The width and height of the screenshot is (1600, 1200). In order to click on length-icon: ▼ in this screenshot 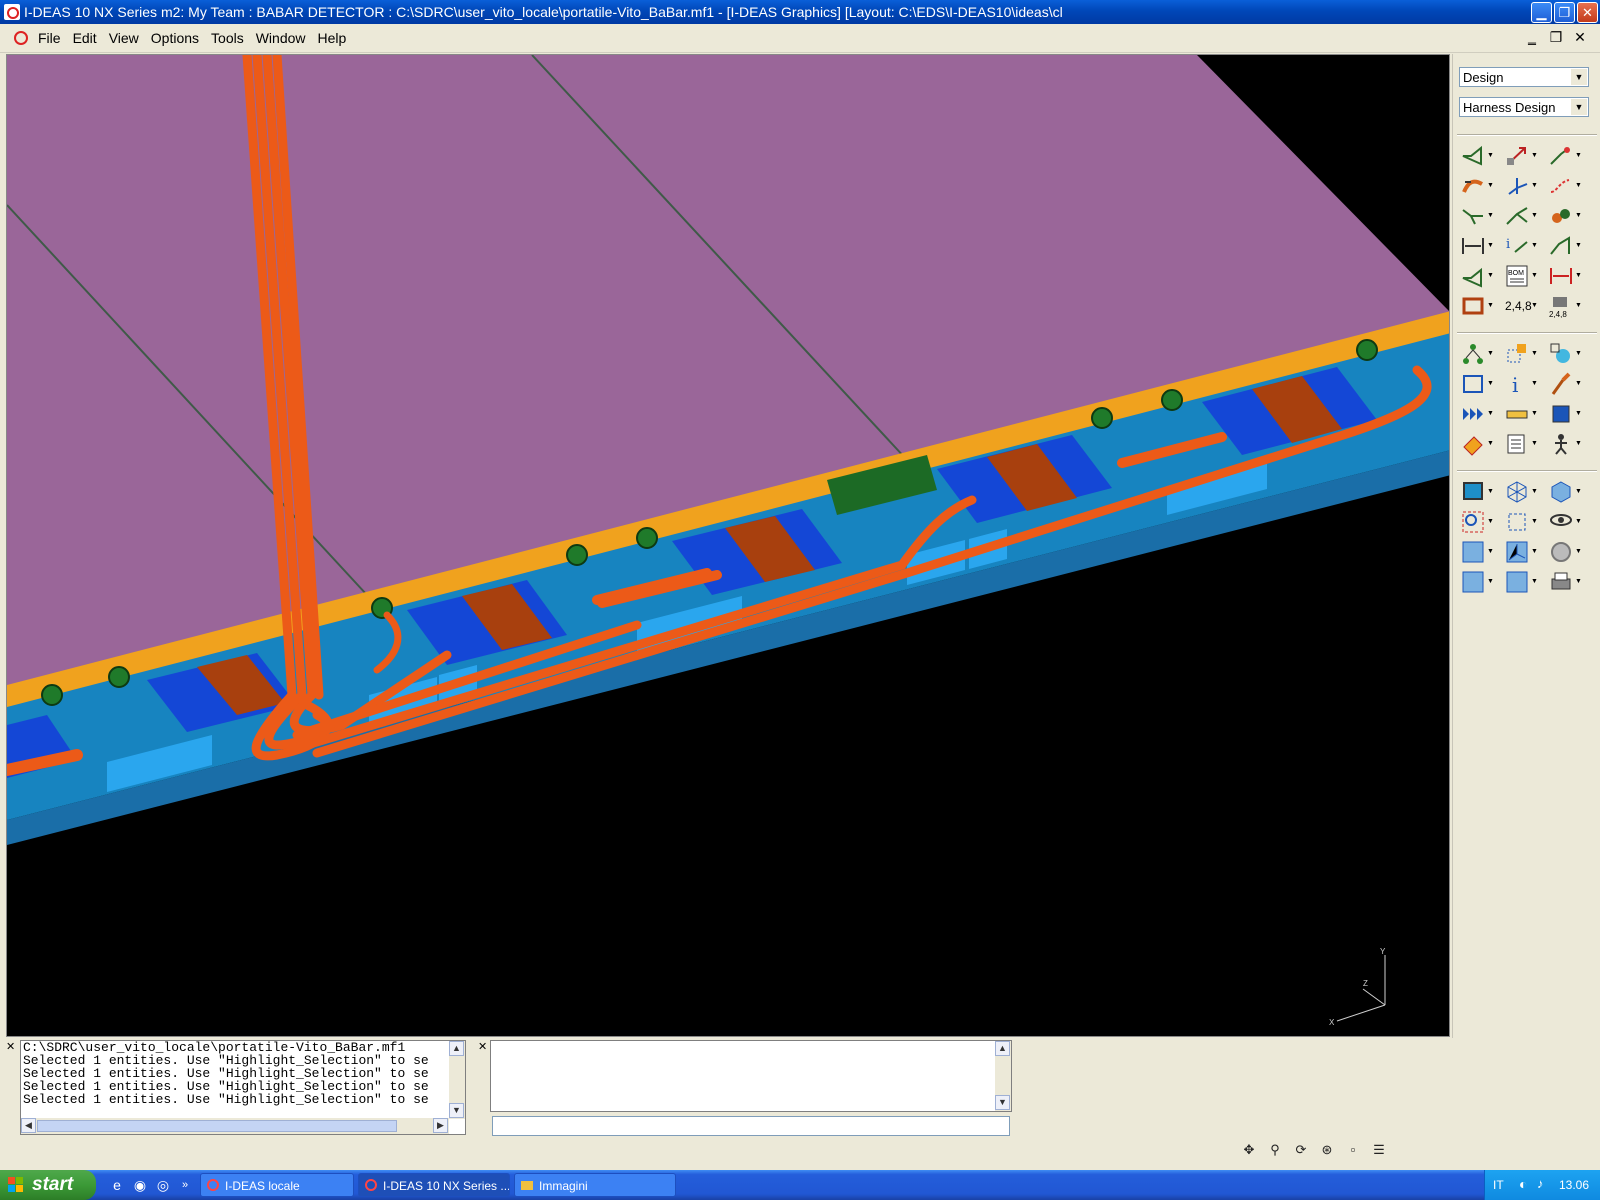, I will do `click(1565, 276)`.